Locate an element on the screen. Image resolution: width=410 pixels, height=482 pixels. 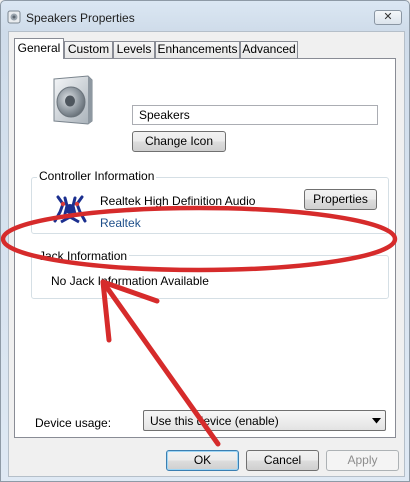
device-usage-dropdown: Use this device (enable) is located at coordinates (264, 420).